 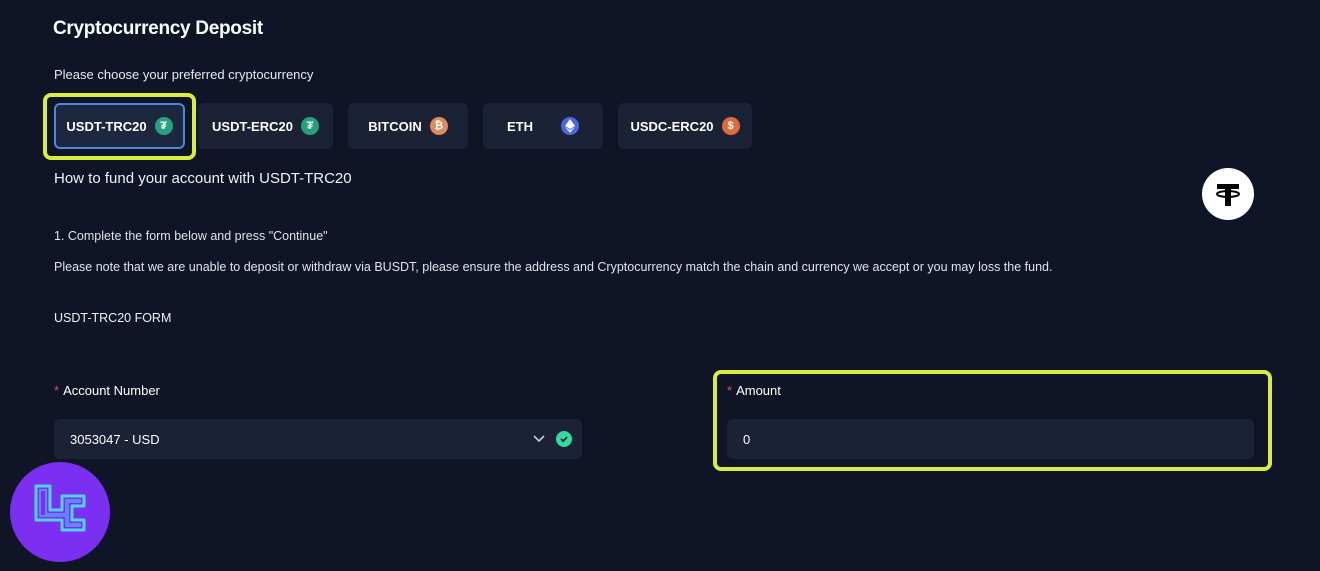 I want to click on amount-input: 0, so click(x=990, y=439).